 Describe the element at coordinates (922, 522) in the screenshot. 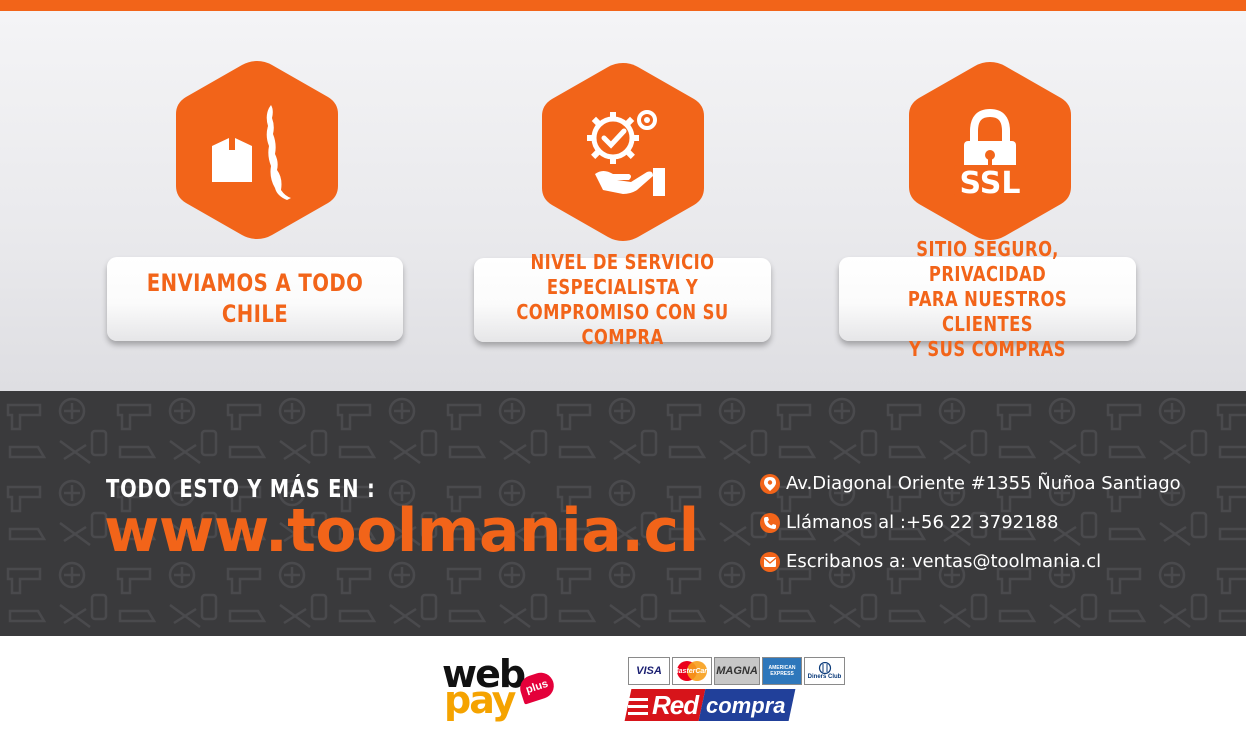

I see `phone-text: Llámanos al :+56 22 3792188` at that location.